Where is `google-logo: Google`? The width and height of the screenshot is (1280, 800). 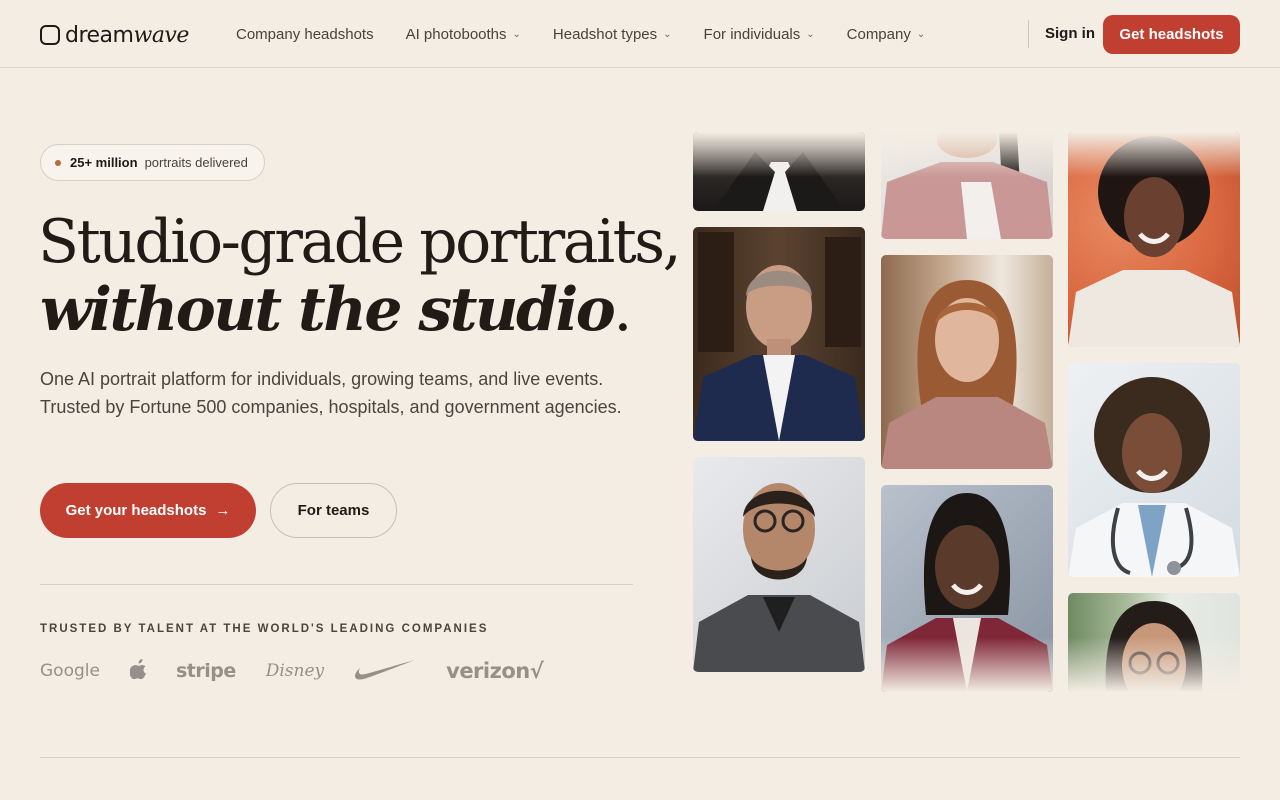 google-logo: Google is located at coordinates (70, 671).